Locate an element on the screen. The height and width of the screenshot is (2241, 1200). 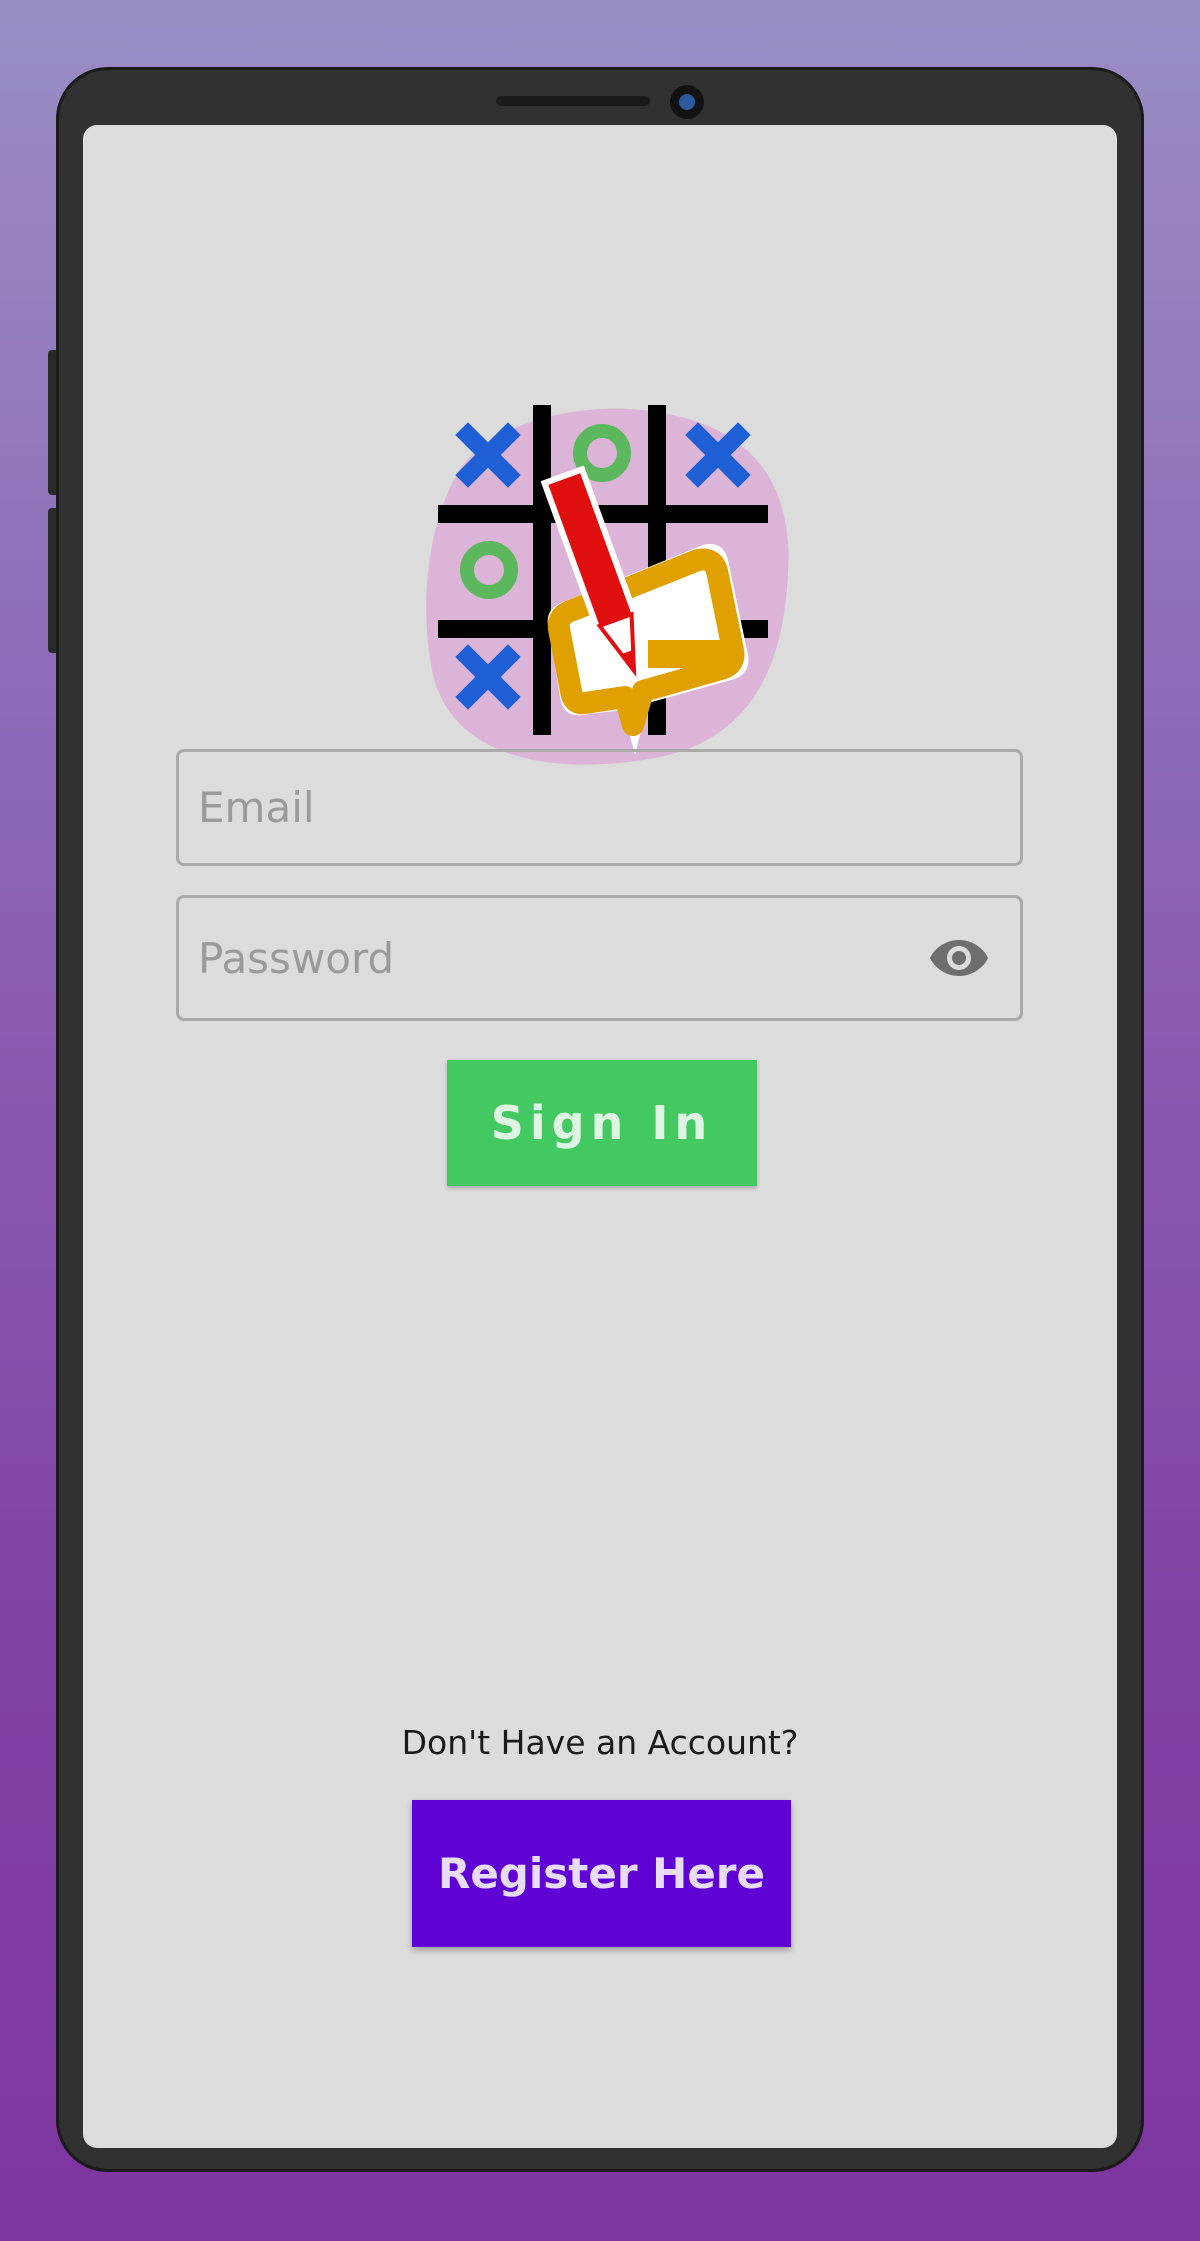
camera-lens is located at coordinates (687, 102).